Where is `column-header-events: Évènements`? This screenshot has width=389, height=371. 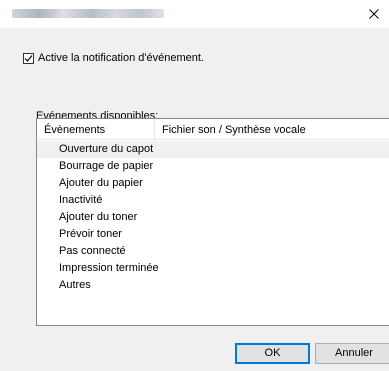
column-header-events: Évènements is located at coordinates (74, 130).